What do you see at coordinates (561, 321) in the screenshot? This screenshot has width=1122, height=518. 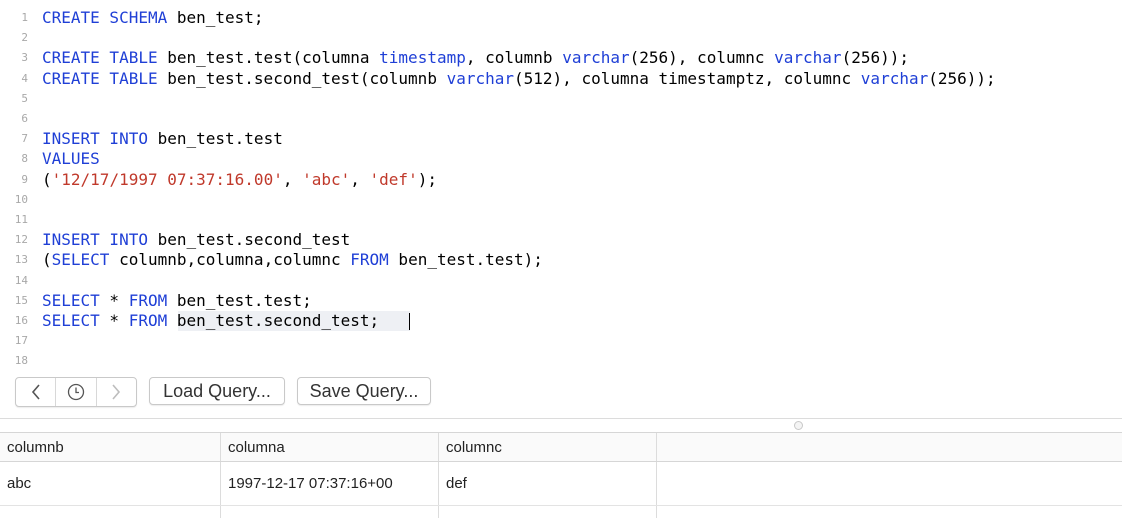 I see `code-line: 16 SELECT * FROM ben_test.second_test;` at bounding box center [561, 321].